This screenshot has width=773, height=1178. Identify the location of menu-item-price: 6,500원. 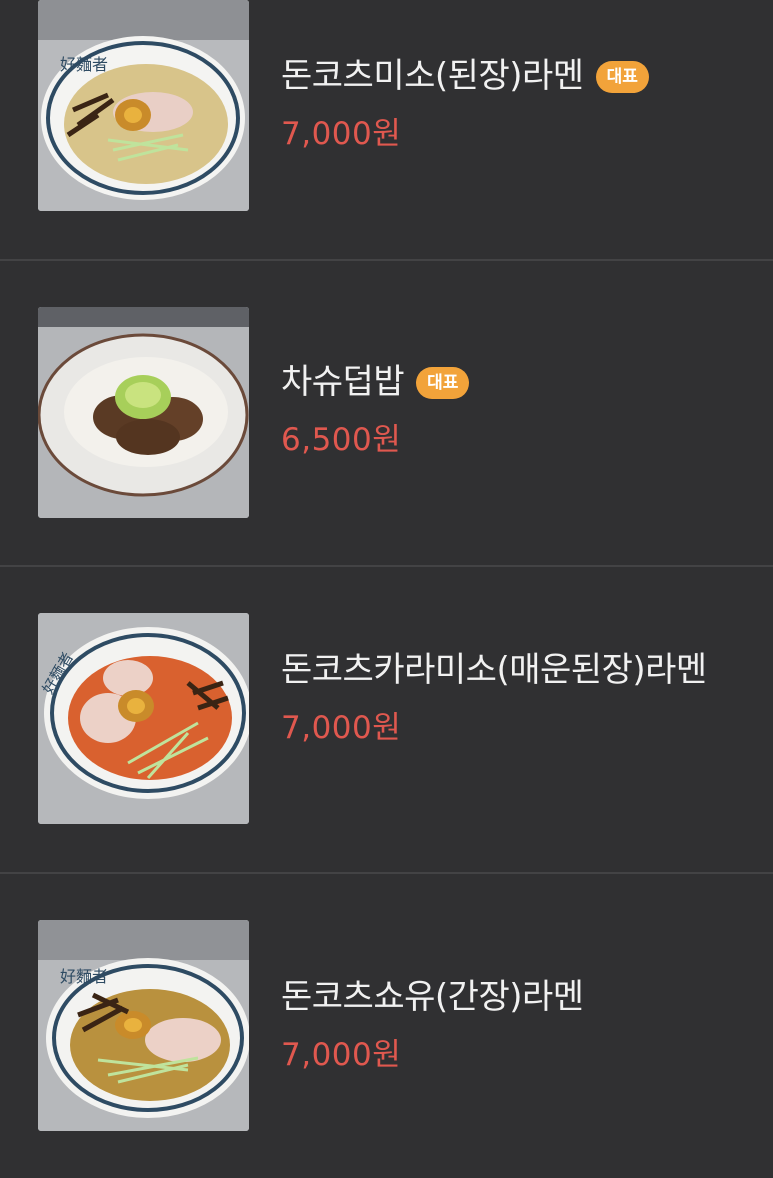
(341, 440).